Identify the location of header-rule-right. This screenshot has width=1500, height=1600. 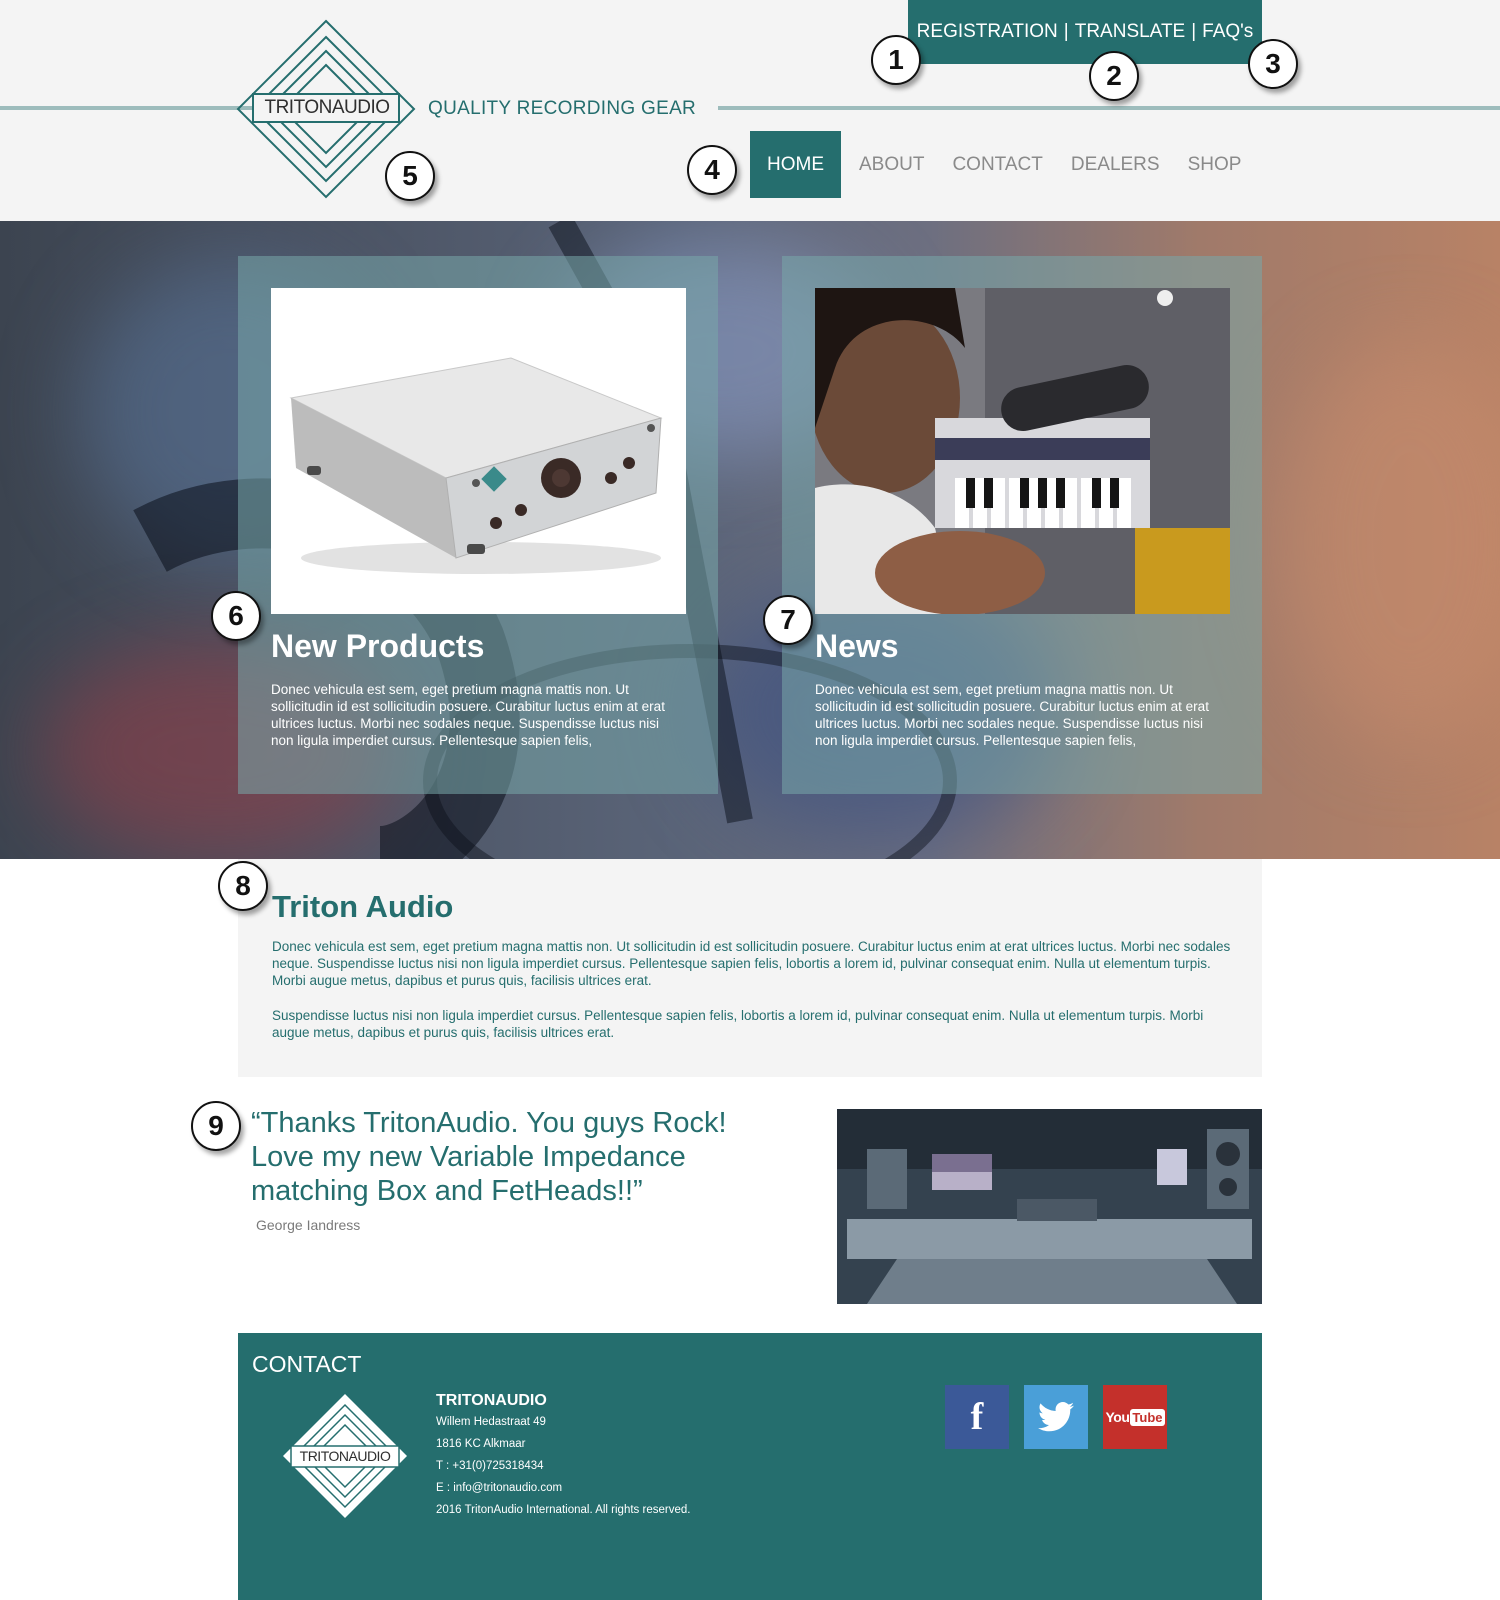
(1109, 108).